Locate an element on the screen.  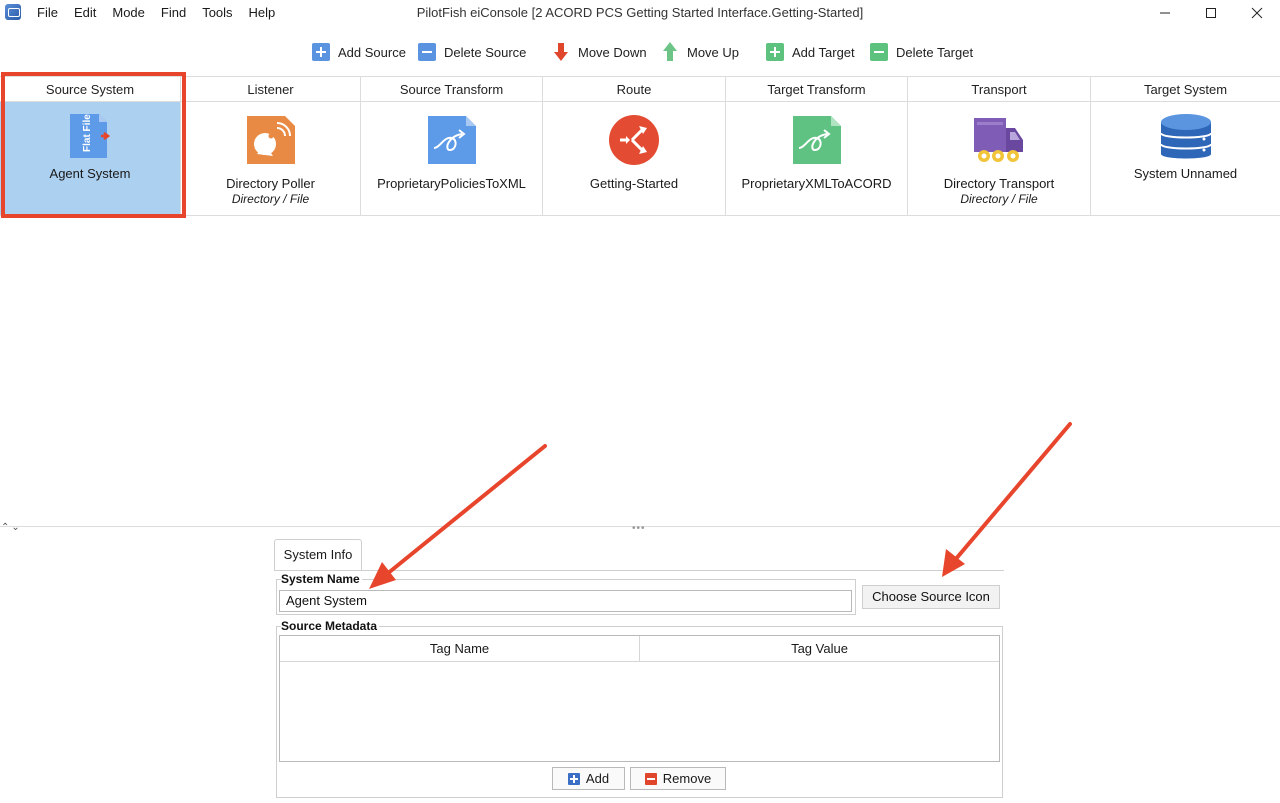
stage-body: Directory Poller Directory / File is located at coordinates (270, 159).